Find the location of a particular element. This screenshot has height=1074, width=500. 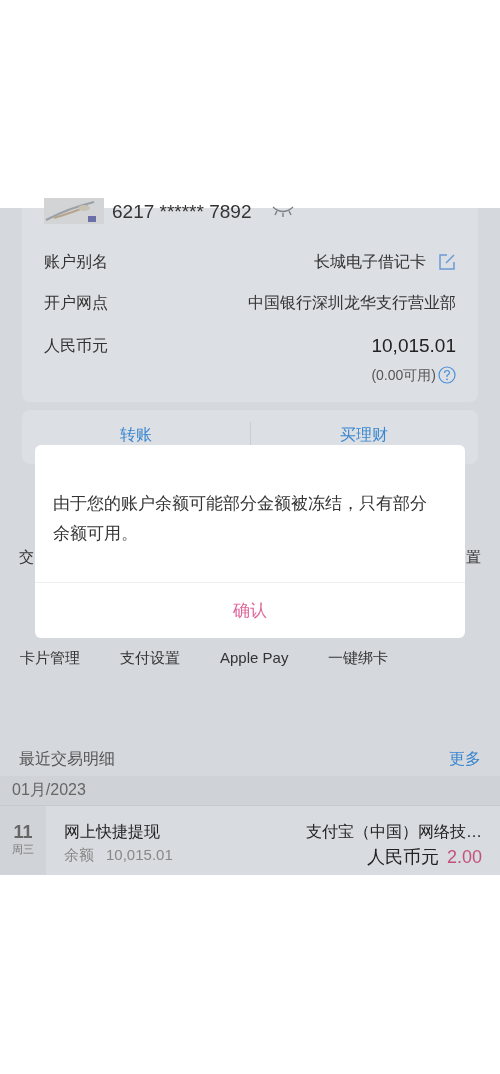

help-icon is located at coordinates (447, 375).